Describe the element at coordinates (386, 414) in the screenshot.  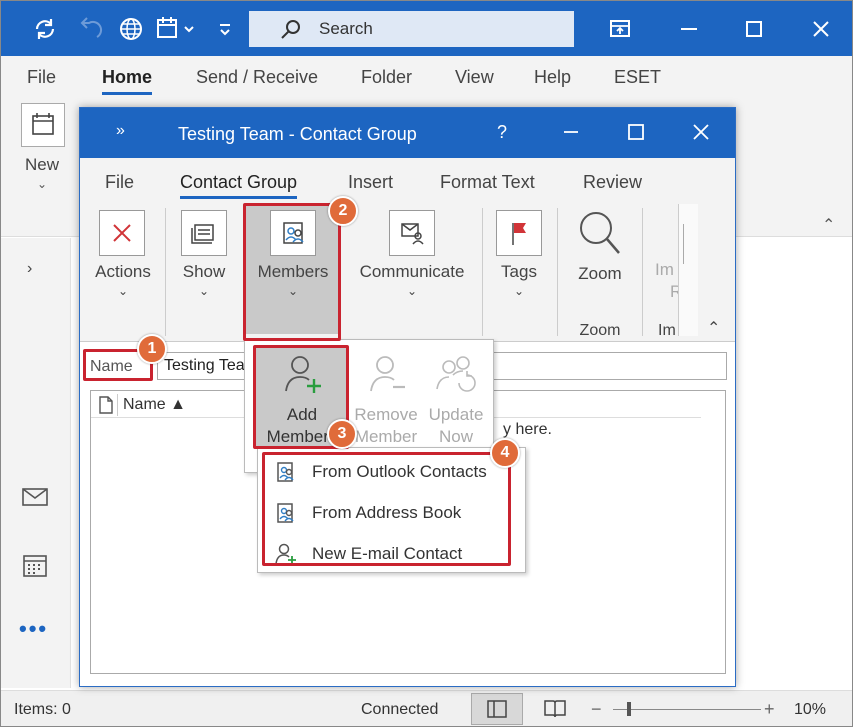
I see `remove-member-line1: Remove` at that location.